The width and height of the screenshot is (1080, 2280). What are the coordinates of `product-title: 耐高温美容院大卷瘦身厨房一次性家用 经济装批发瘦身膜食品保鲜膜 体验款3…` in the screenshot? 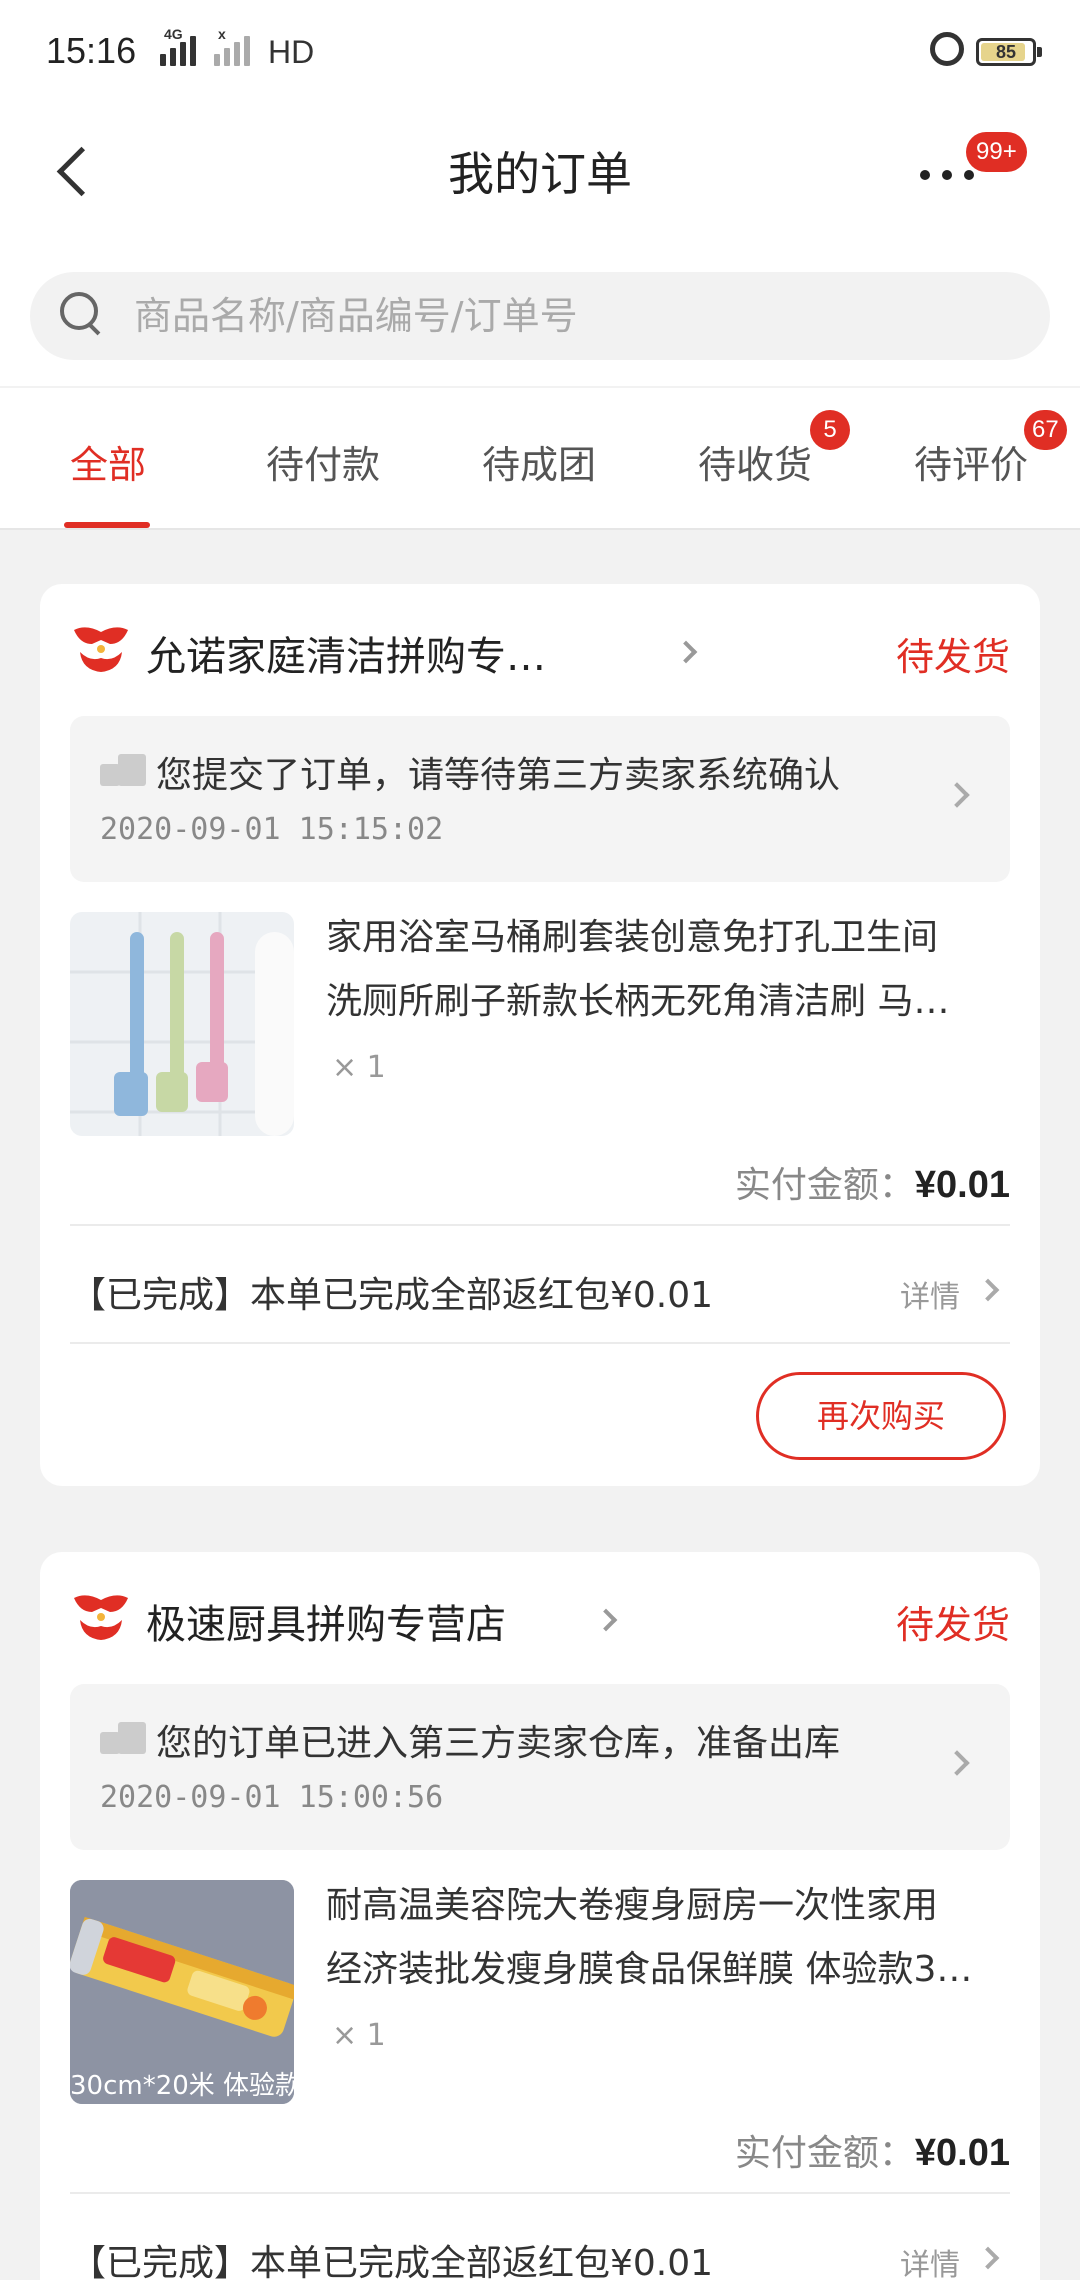 It's located at (666, 1938).